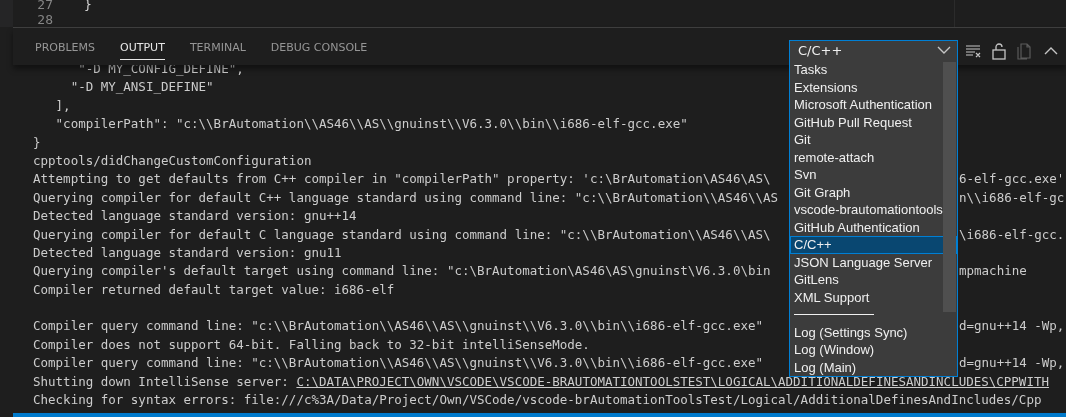  What do you see at coordinates (866, 122) in the screenshot?
I see `dropdown-option: GitHub Pull Request` at bounding box center [866, 122].